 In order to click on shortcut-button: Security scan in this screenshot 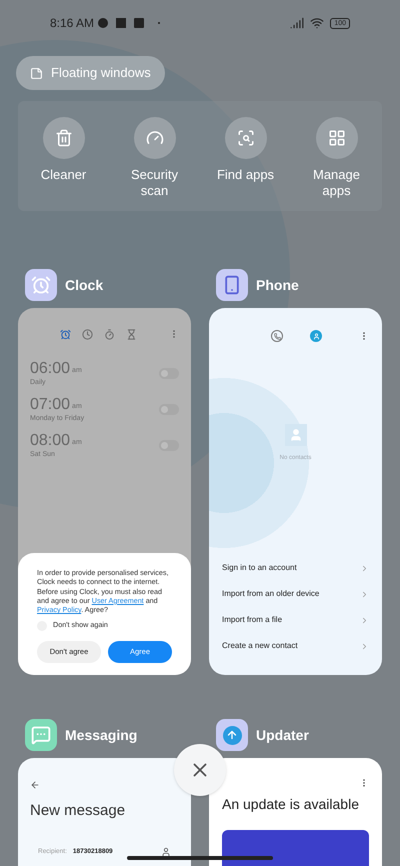, I will do `click(154, 164)`.